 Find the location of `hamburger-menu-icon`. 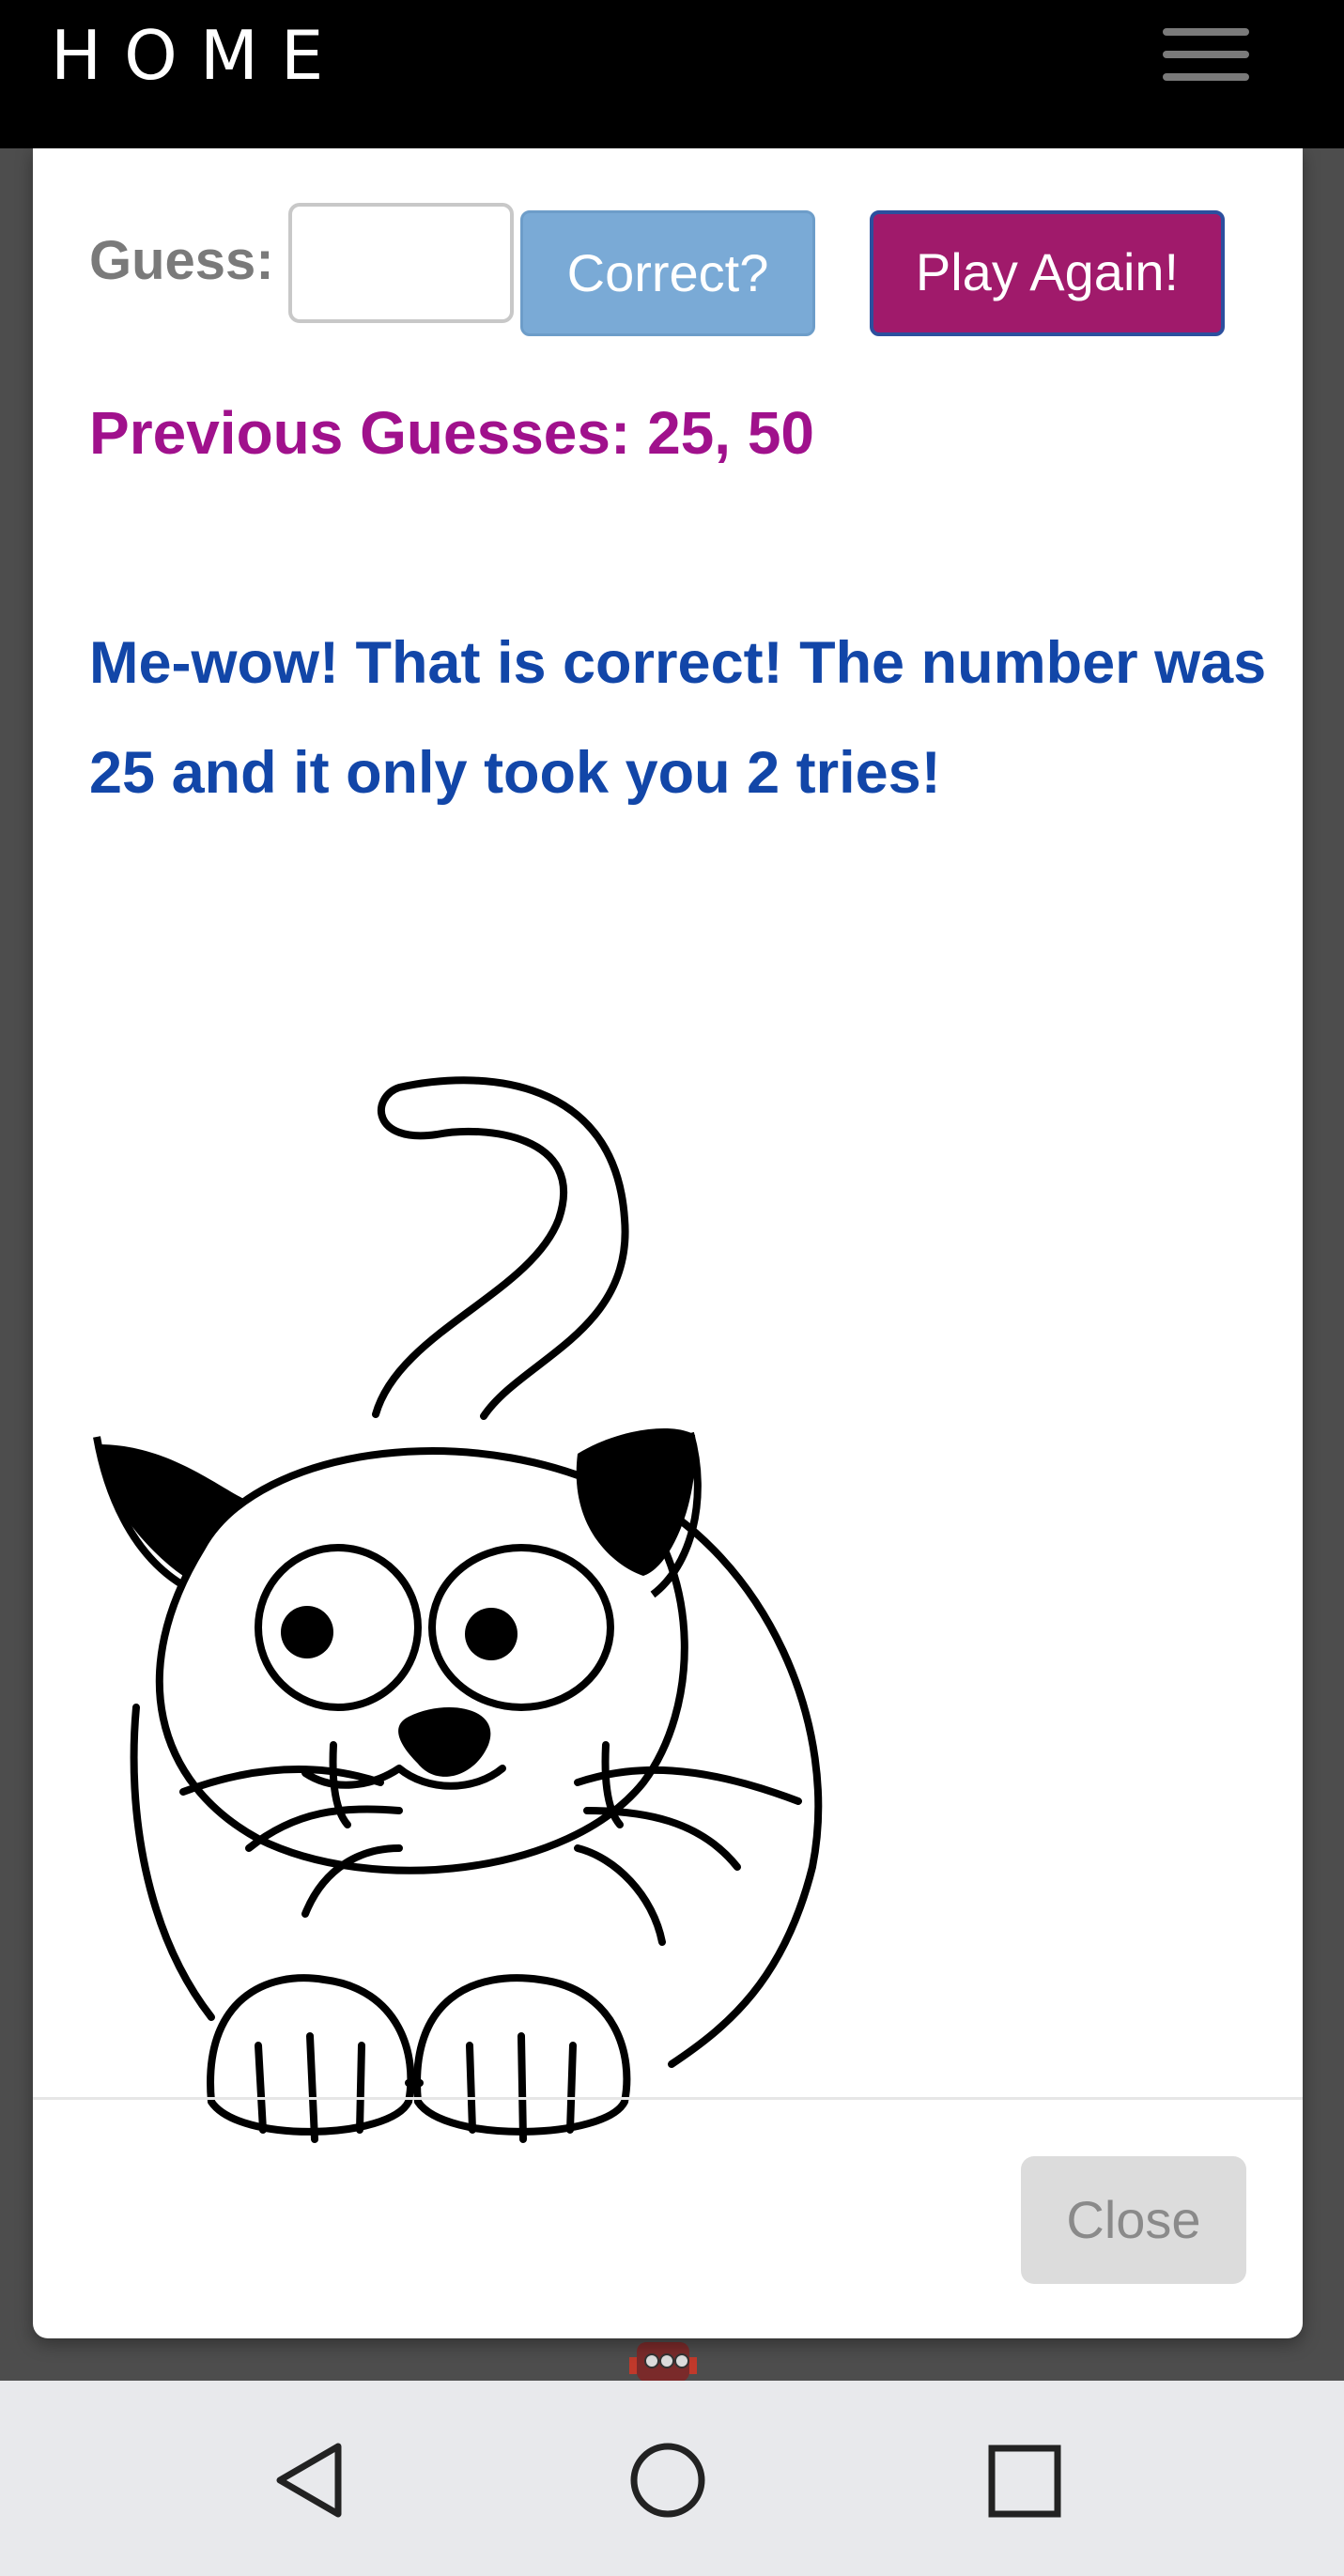

hamburger-menu-icon is located at coordinates (1206, 54).